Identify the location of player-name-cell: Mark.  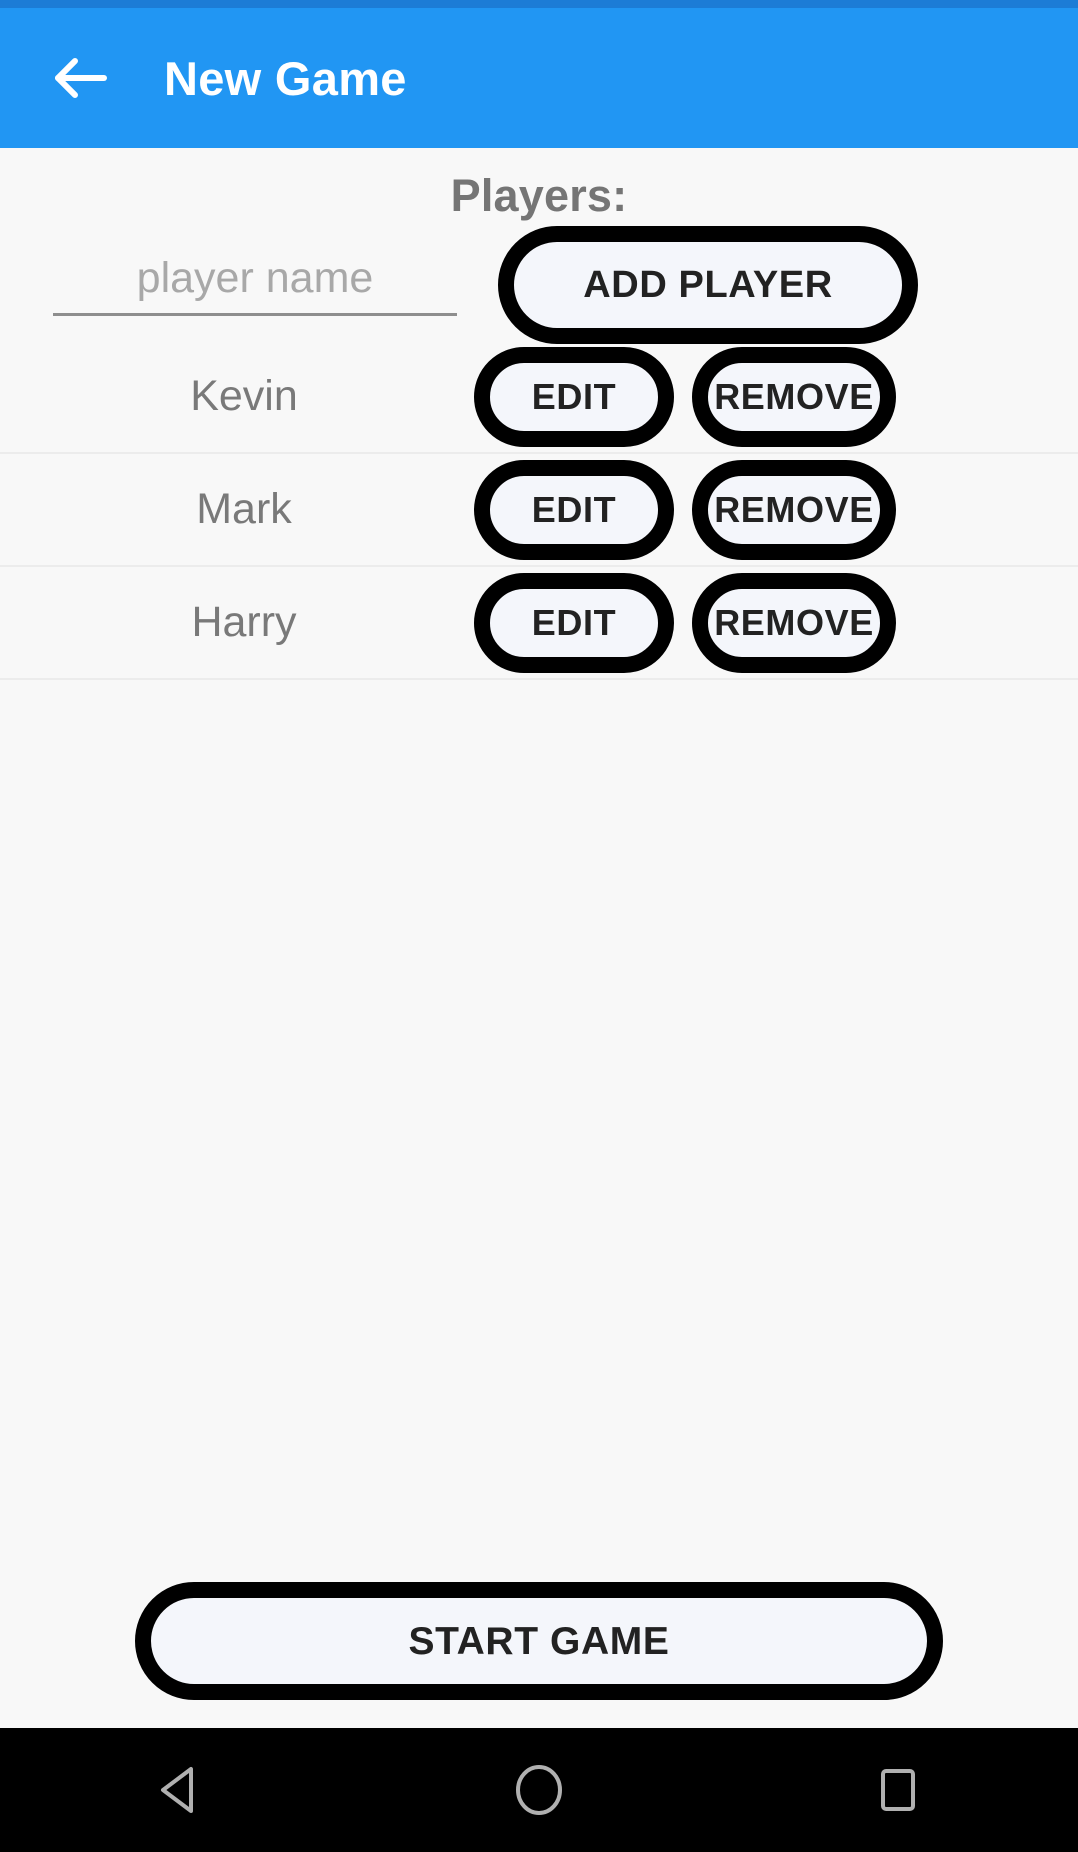
(244, 509).